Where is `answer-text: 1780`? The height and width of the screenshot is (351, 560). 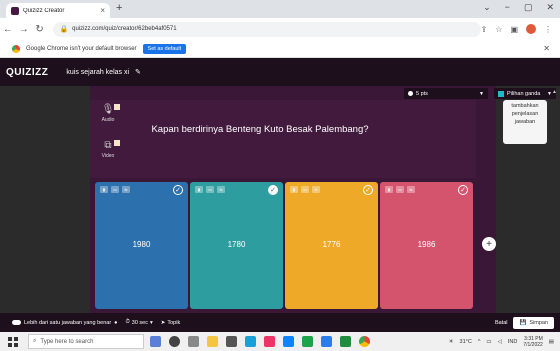
answer-text: 1780 is located at coordinates (236, 244).